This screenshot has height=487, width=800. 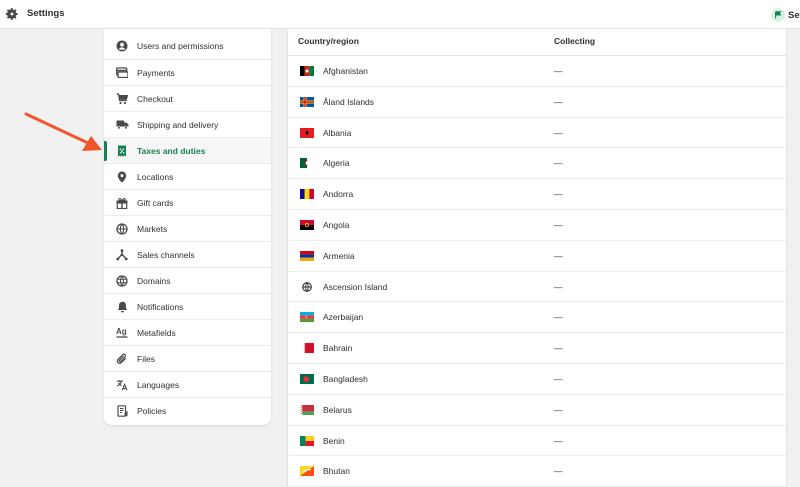 I want to click on sidebar-item-label: Gift cards, so click(x=155, y=202).